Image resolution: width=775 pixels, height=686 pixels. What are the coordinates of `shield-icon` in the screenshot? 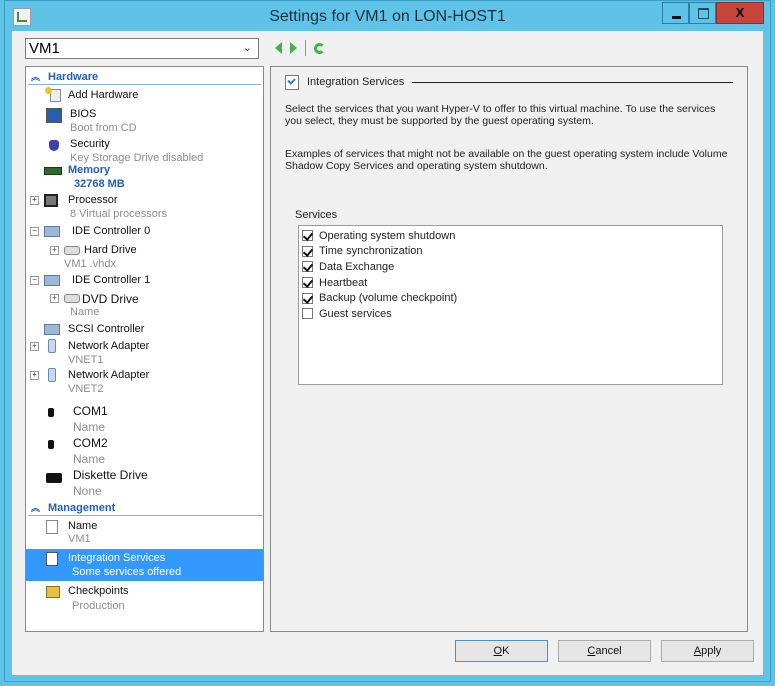 It's located at (54, 145).